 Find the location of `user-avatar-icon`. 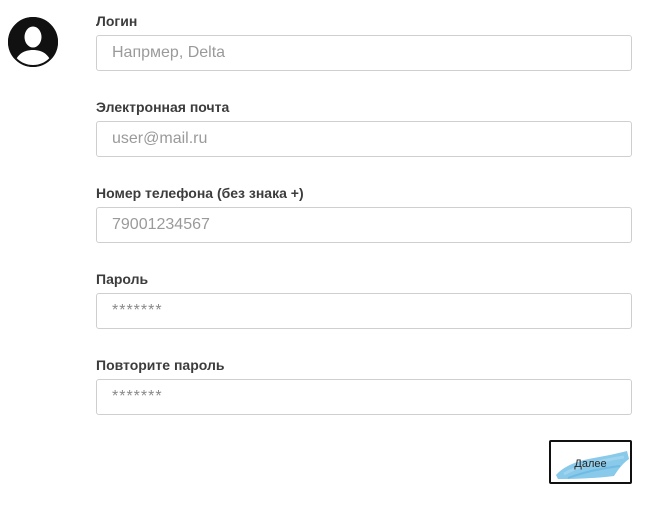

user-avatar-icon is located at coordinates (33, 42).